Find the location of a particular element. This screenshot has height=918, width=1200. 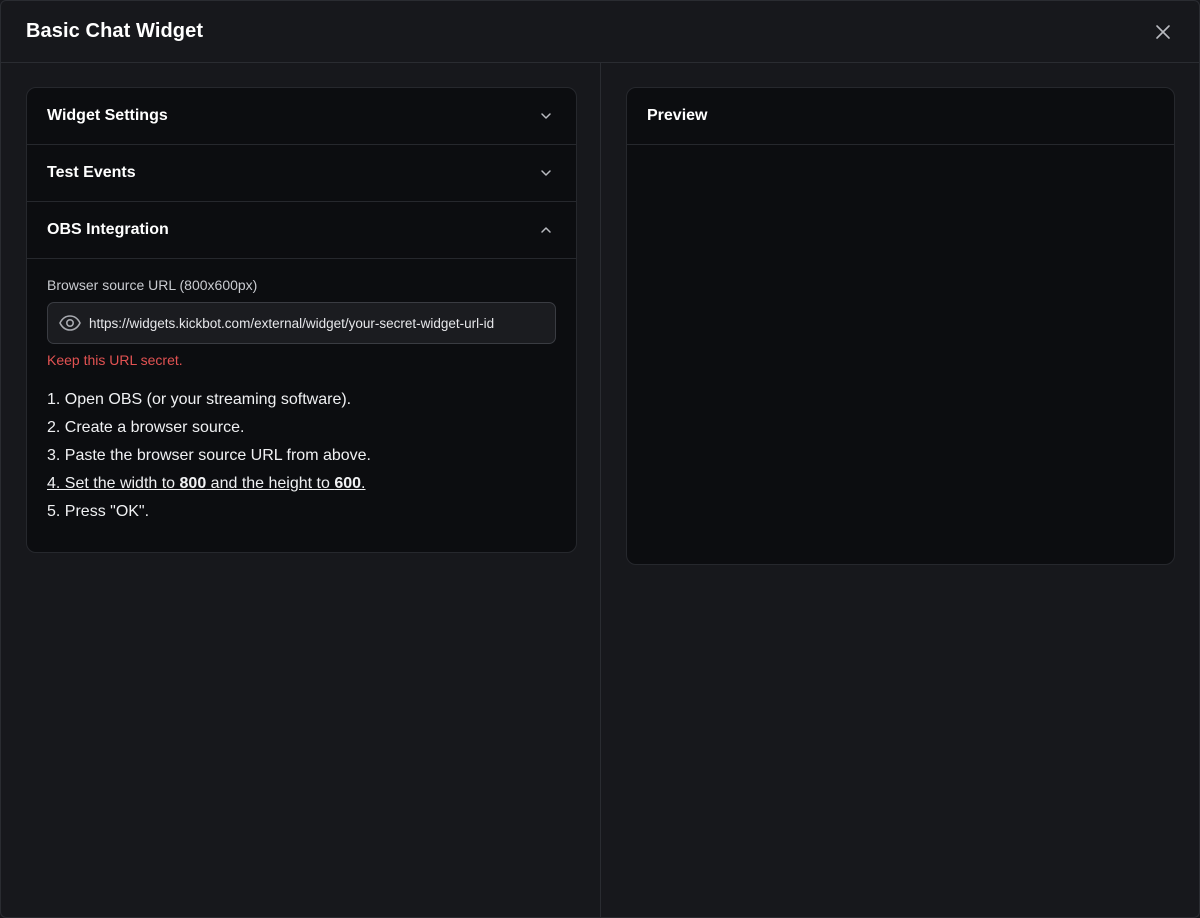

accordion-title: Test Events is located at coordinates (91, 172).